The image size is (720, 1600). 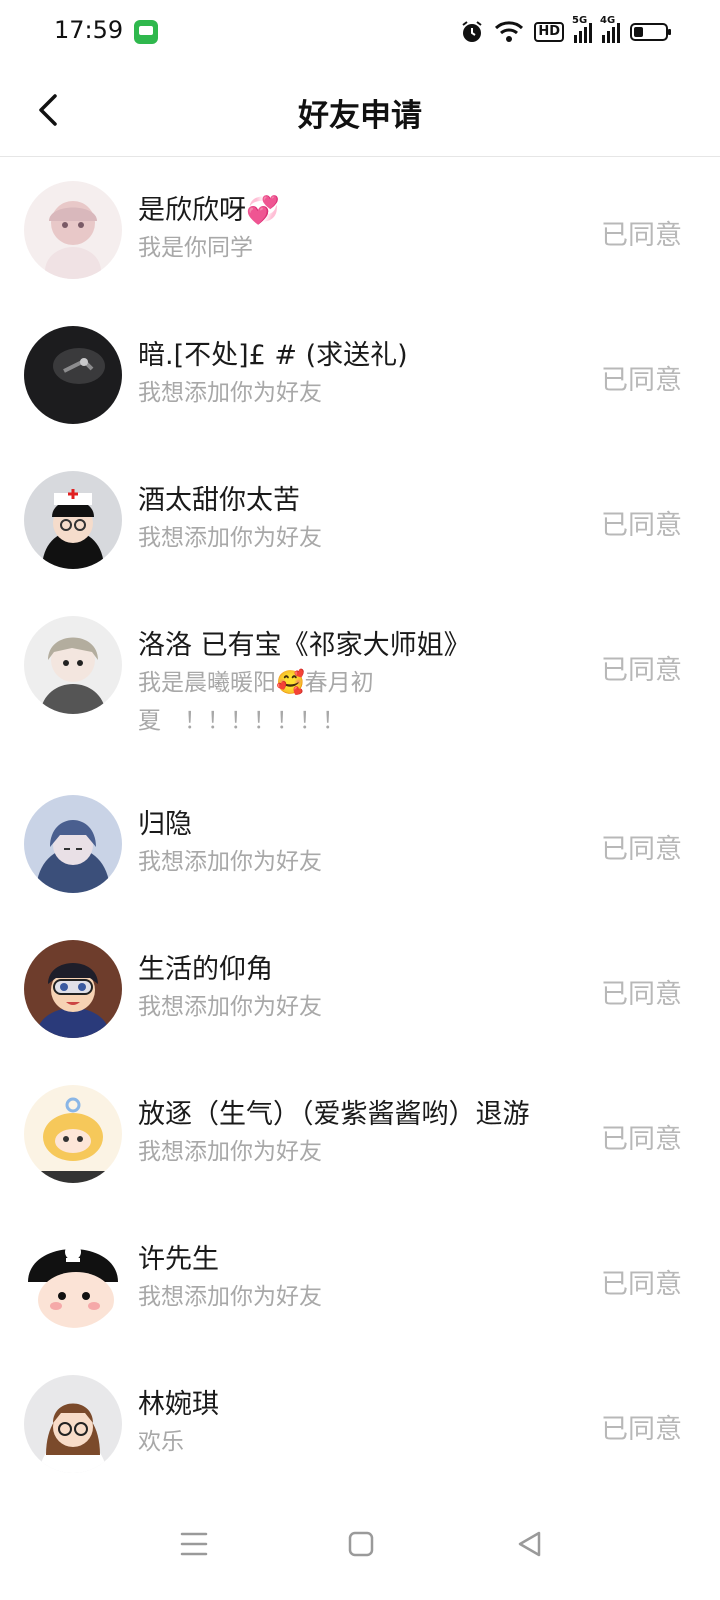 What do you see at coordinates (360, 1278) in the screenshot?
I see `request-item: 许先生 我想添加你为好友 已同意` at bounding box center [360, 1278].